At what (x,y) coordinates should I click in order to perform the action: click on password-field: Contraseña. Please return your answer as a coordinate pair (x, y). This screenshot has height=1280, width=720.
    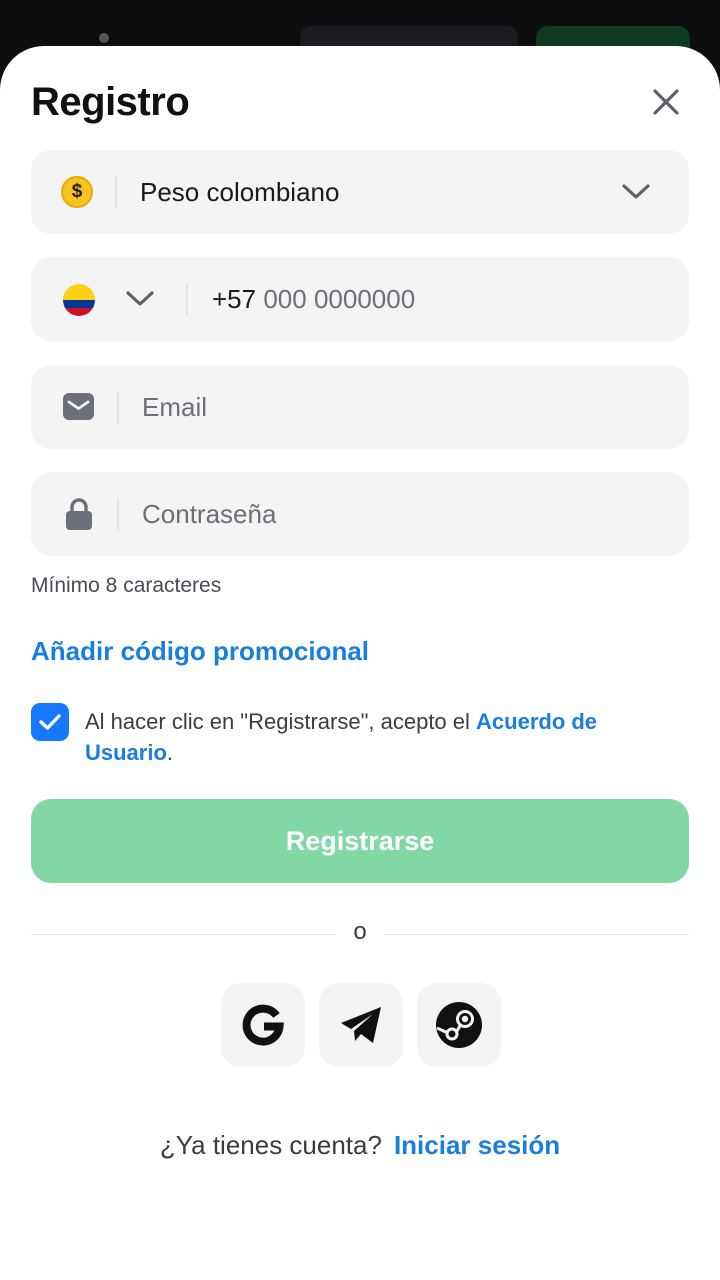
    Looking at the image, I should click on (360, 514).